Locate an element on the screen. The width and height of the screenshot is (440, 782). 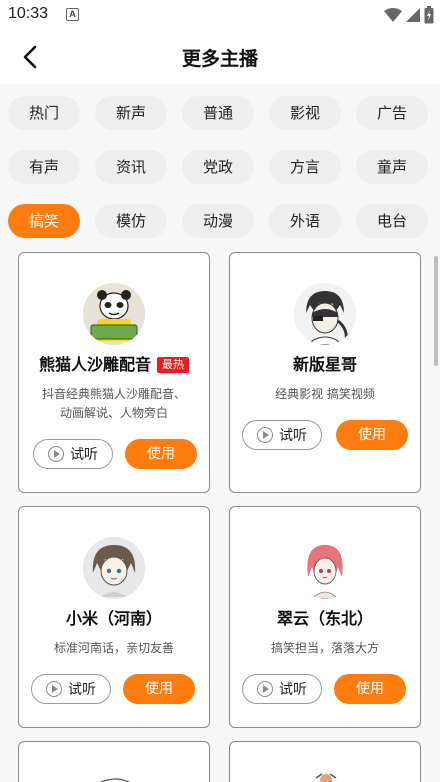
battery-icon is located at coordinates (429, 15).